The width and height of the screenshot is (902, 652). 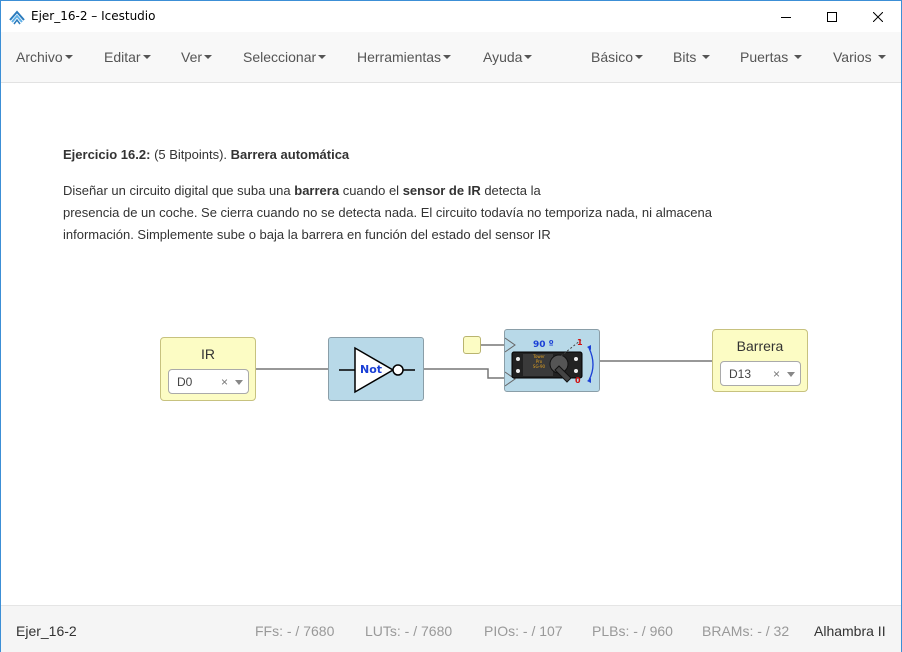 What do you see at coordinates (746, 631) in the screenshot?
I see `brams-usage: BRAMs: - / 32` at bounding box center [746, 631].